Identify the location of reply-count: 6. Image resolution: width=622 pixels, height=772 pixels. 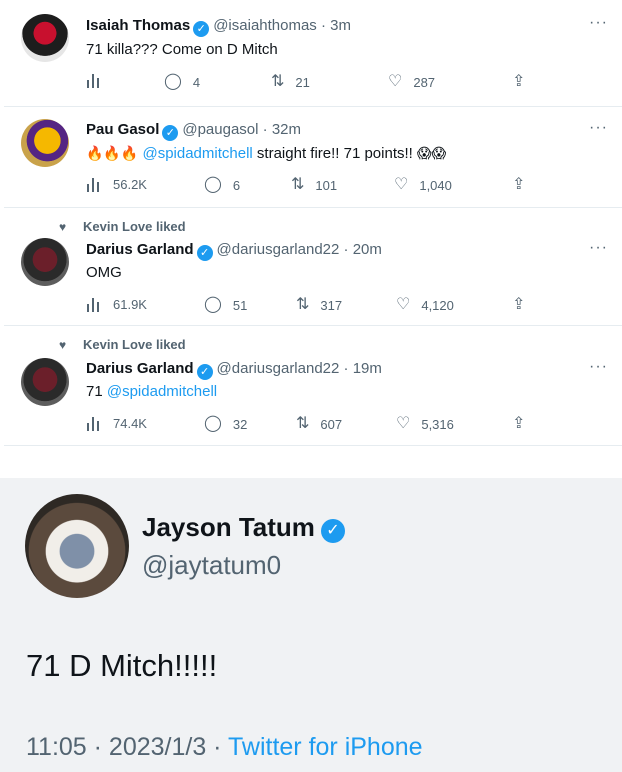
(236, 185).